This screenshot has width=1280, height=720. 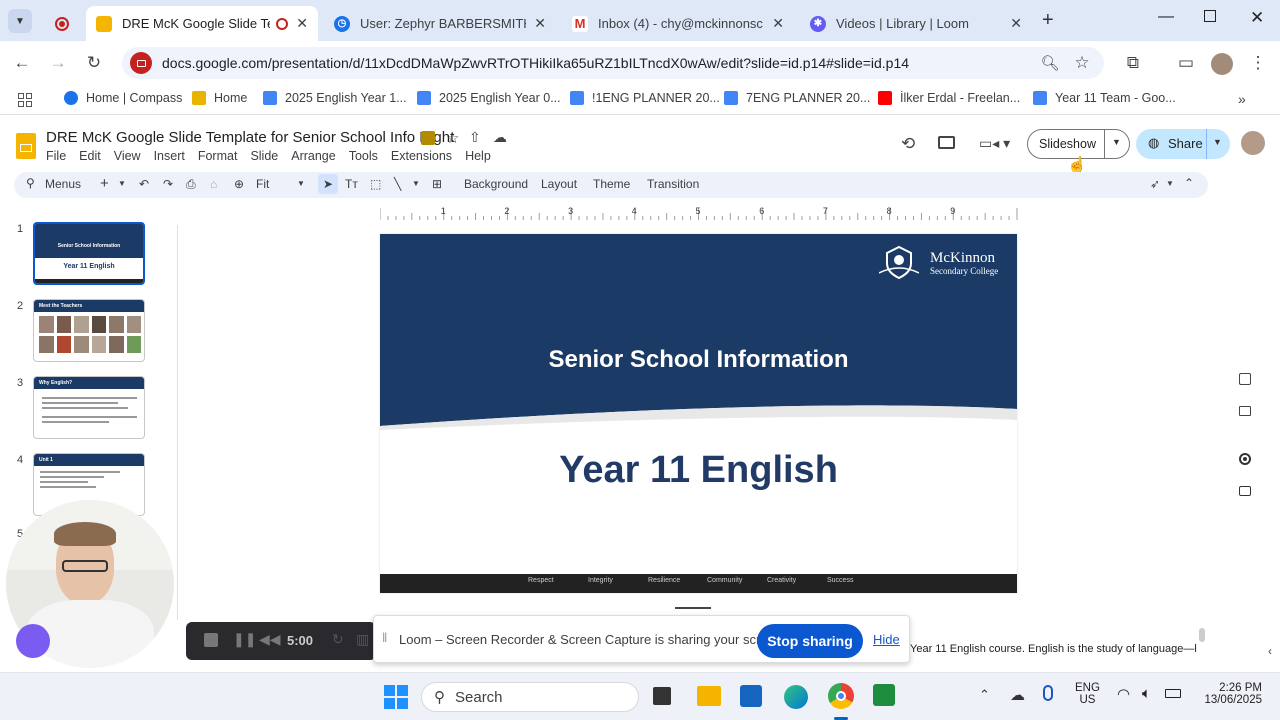 I want to click on pen-icon: ➶, so click(x=1155, y=184).